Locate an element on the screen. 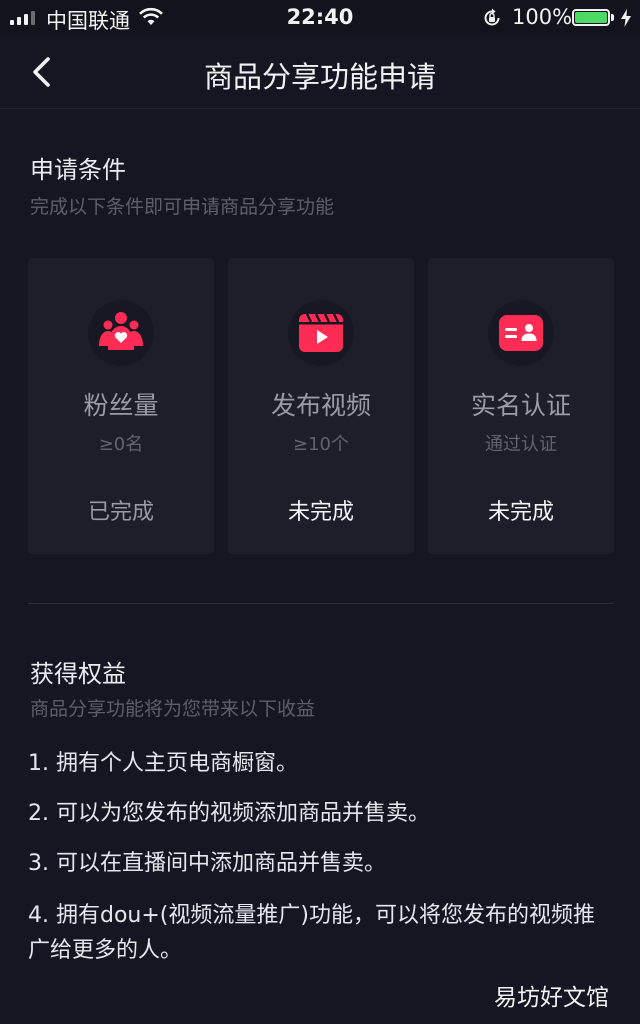  card-title: 实名认证 is located at coordinates (520, 405).